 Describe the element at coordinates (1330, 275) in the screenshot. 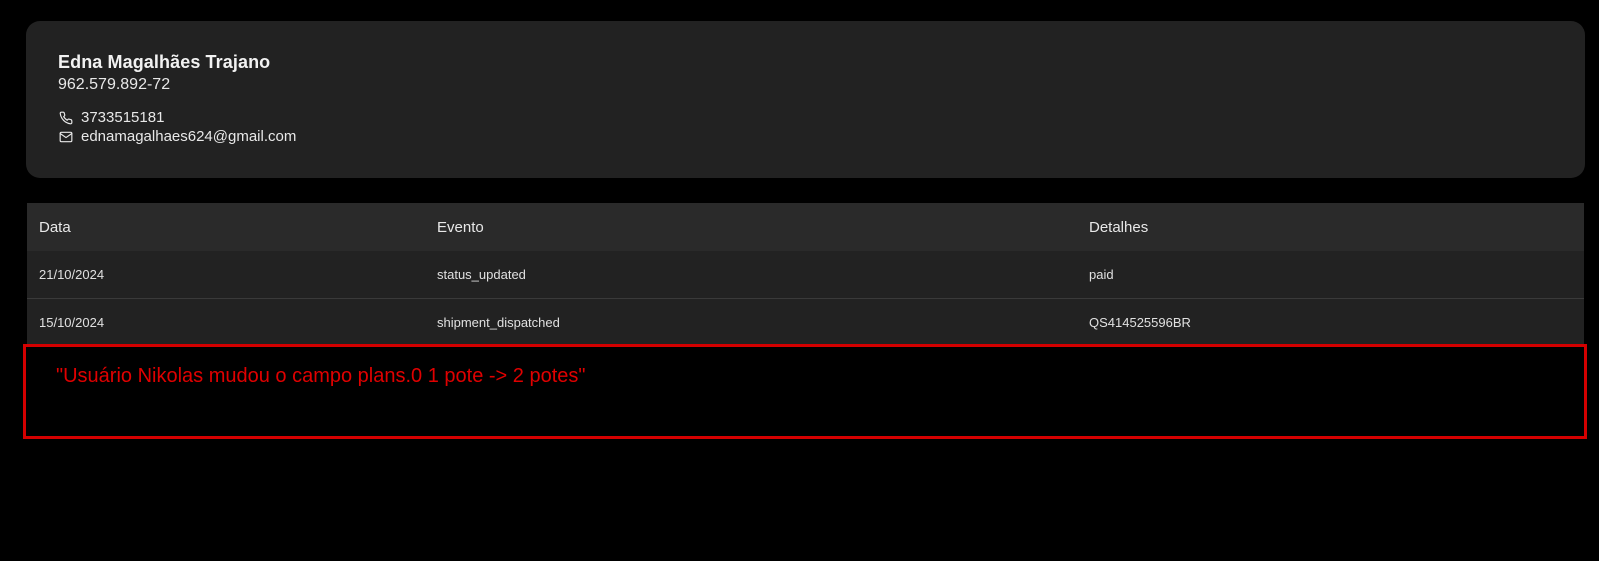

I see `cell-details: paid` at that location.